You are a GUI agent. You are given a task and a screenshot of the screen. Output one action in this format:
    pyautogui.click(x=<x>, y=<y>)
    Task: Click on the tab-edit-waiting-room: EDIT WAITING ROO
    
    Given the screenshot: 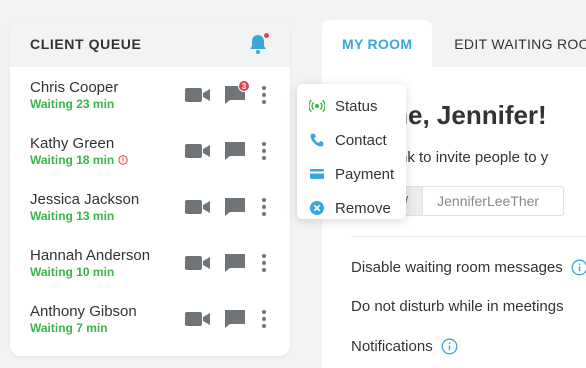 What is the action you would take?
    pyautogui.click(x=509, y=43)
    